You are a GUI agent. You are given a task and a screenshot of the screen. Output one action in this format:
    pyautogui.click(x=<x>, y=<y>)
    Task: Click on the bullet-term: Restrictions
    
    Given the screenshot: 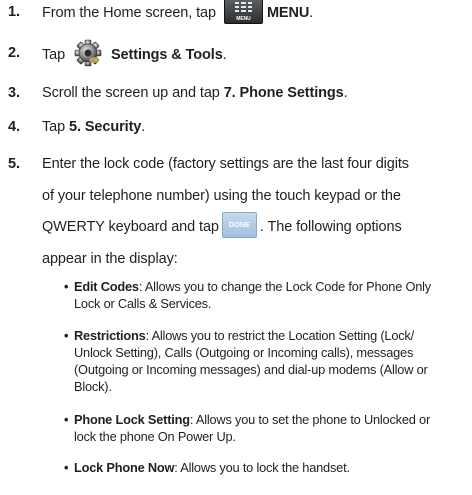 What is the action you would take?
    pyautogui.click(x=110, y=335)
    